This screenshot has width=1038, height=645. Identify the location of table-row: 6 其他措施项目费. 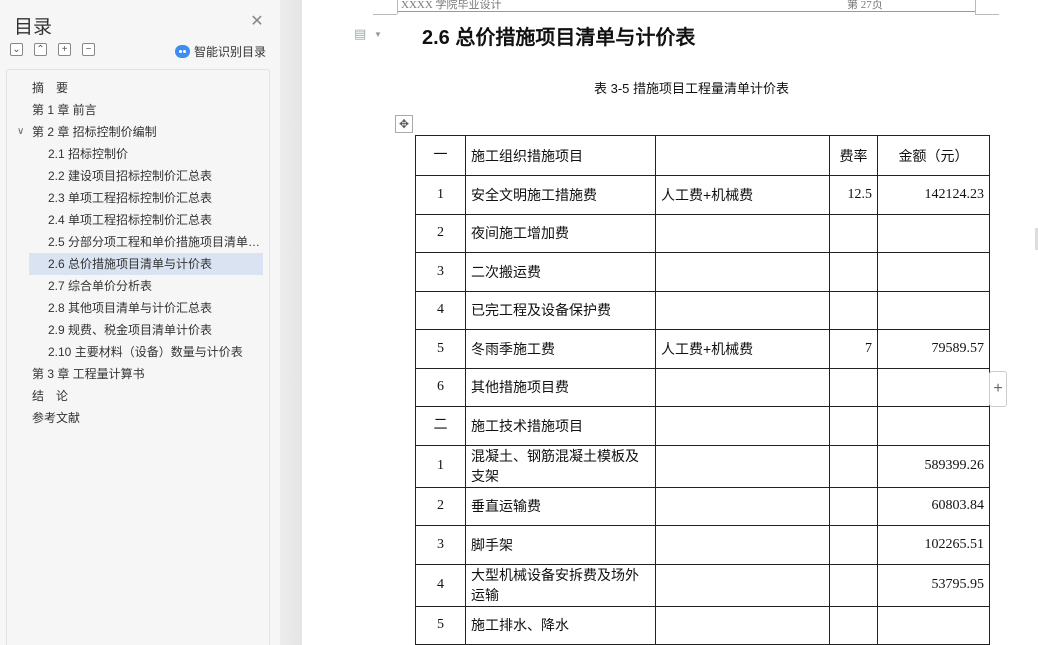
(702, 387).